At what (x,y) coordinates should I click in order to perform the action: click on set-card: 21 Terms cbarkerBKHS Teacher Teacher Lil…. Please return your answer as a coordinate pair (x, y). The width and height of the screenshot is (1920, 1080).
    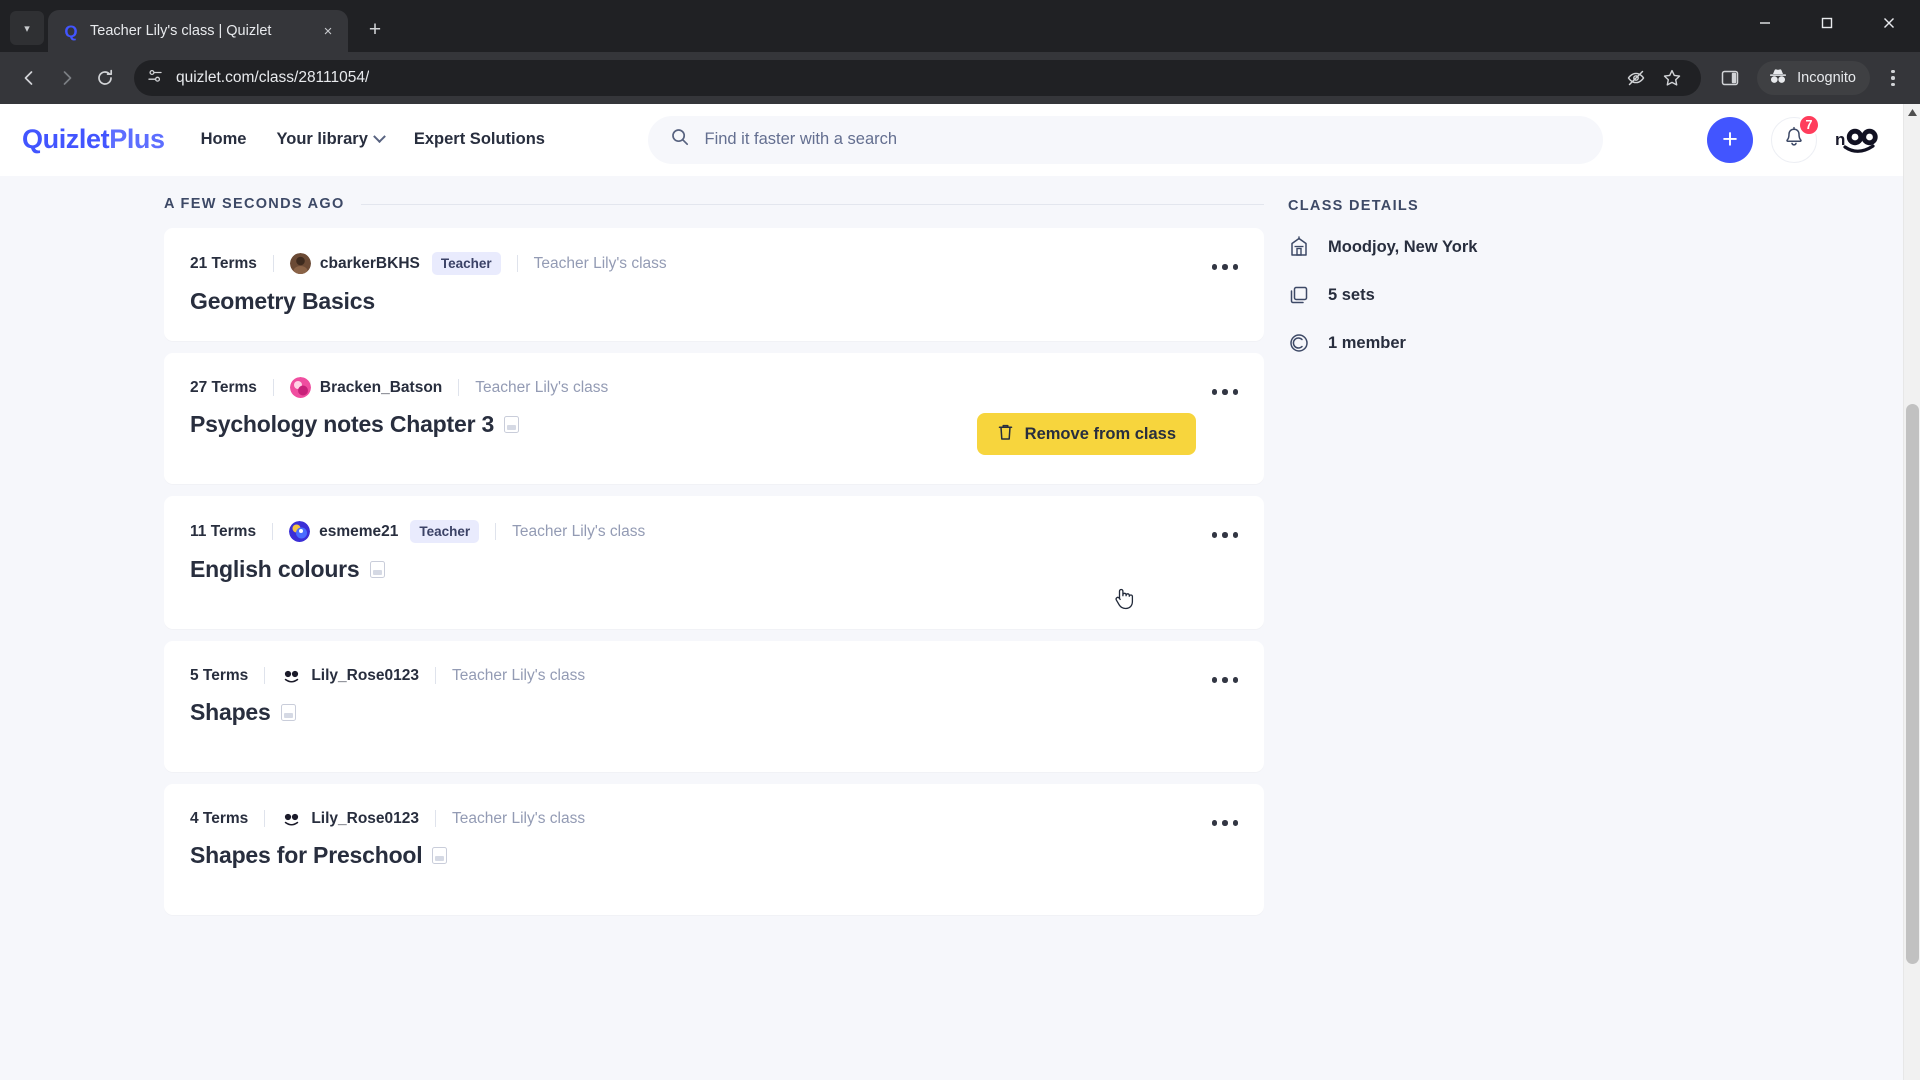
    Looking at the image, I should click on (714, 284).